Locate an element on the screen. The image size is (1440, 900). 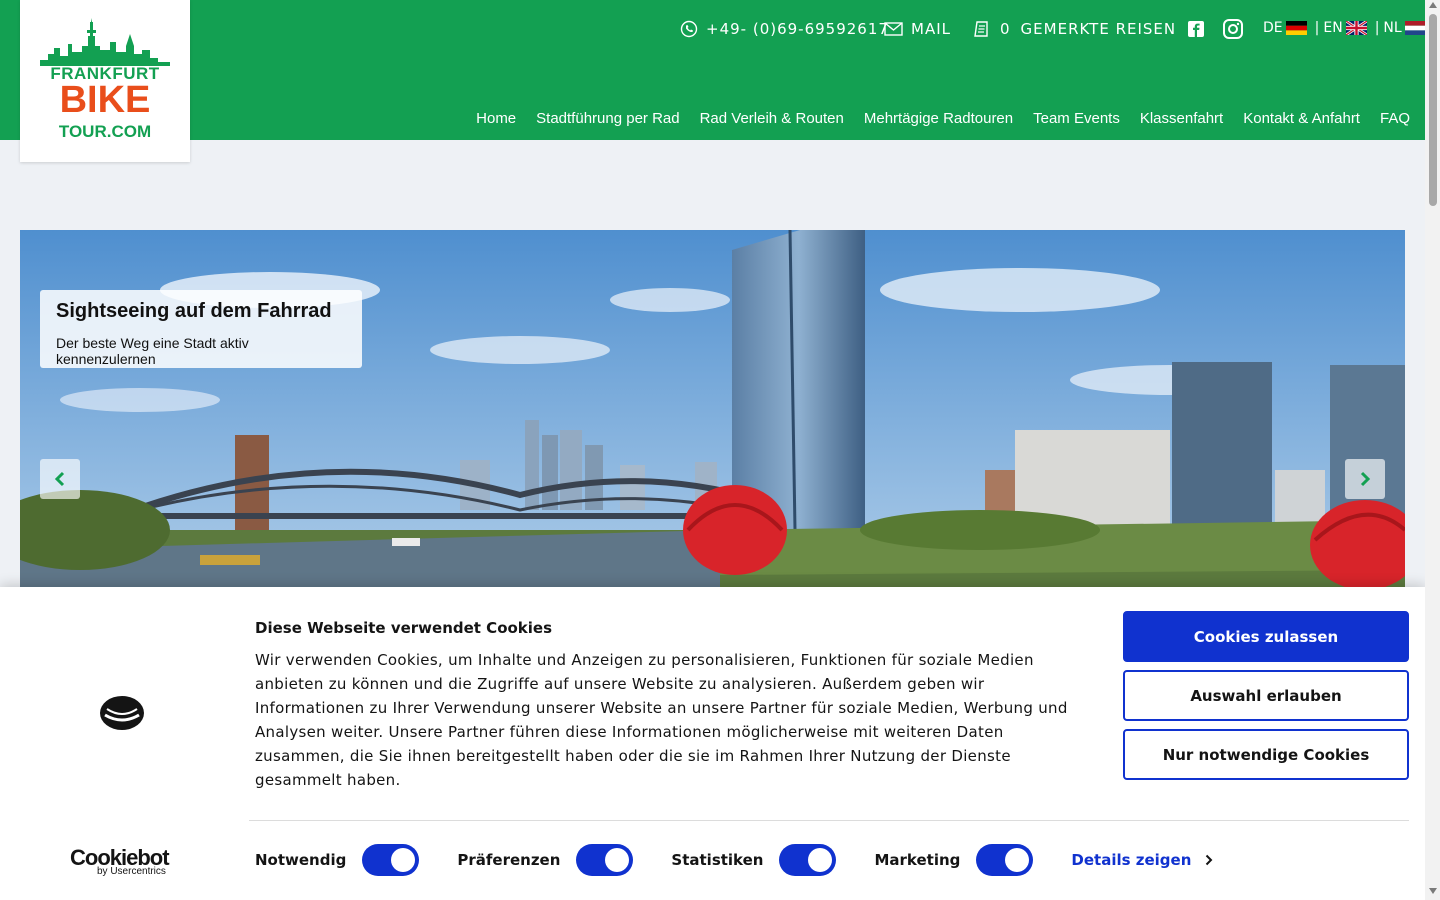
page-scrollbar is located at coordinates (1432, 450).